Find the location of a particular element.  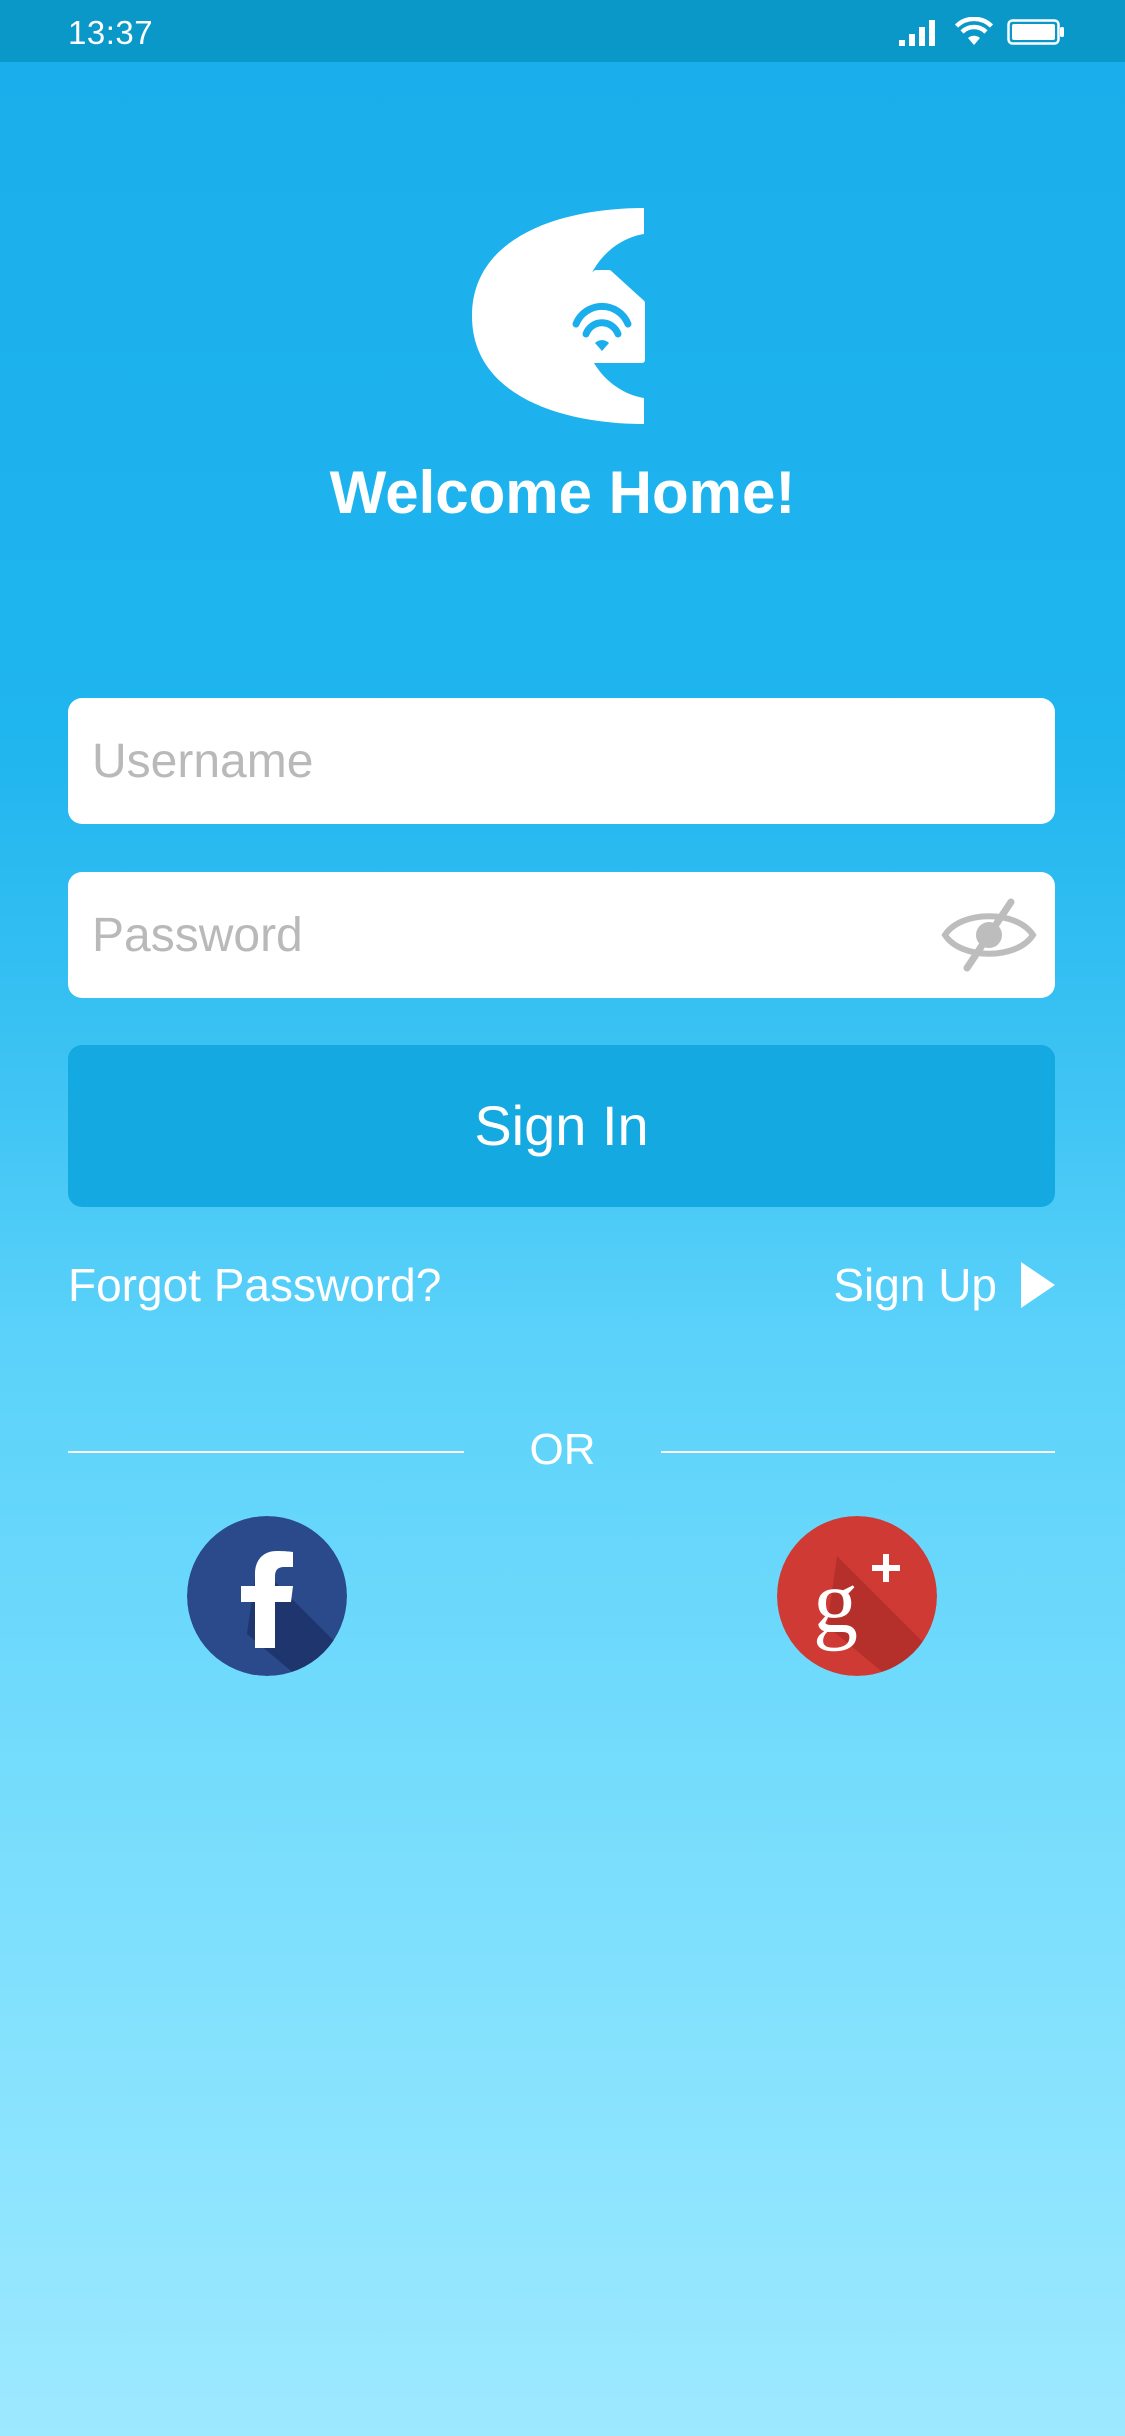

welcome-title: Welcome Home! is located at coordinates (562, 492).